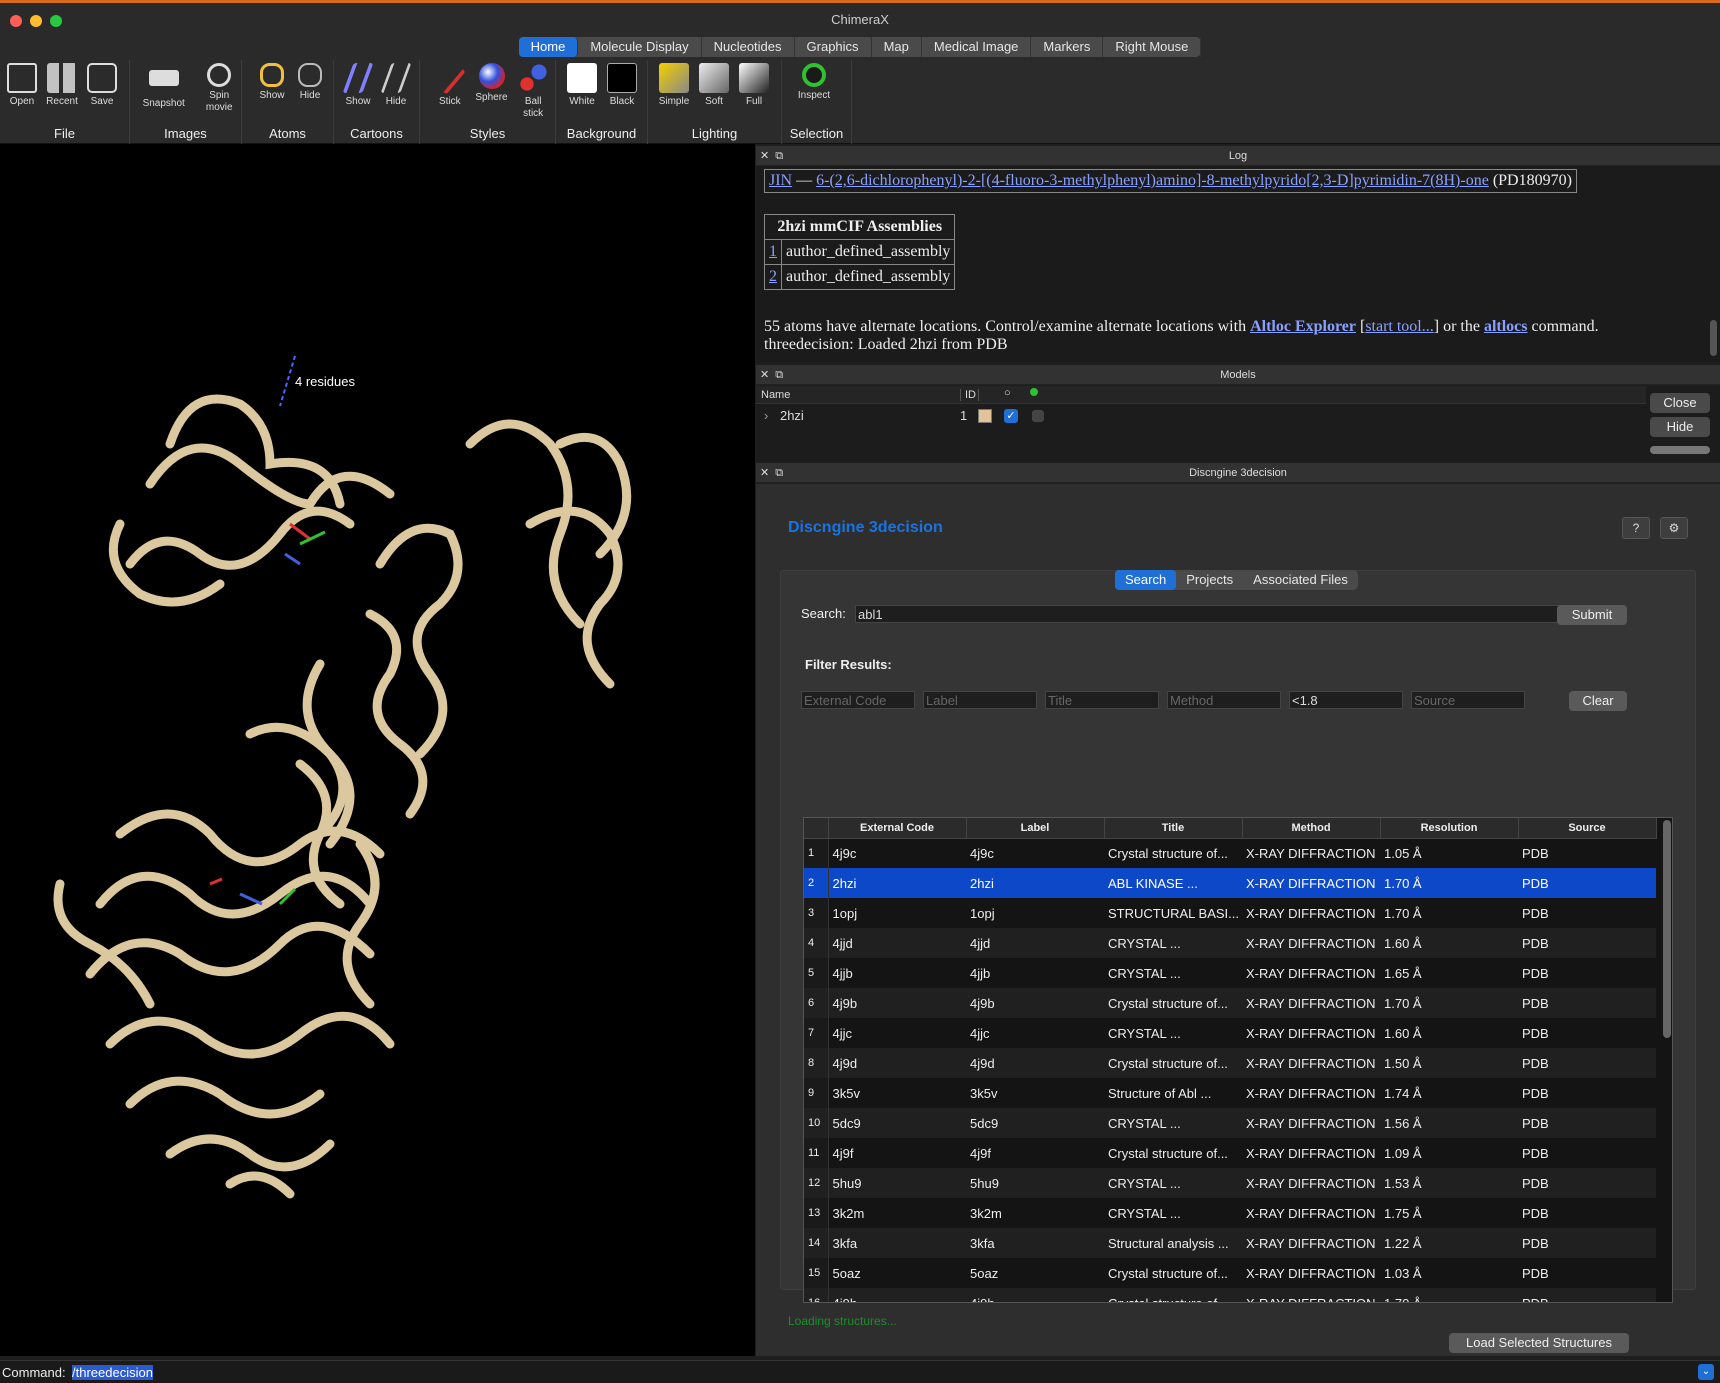  What do you see at coordinates (56, 21) in the screenshot?
I see `zoom-window-button` at bounding box center [56, 21].